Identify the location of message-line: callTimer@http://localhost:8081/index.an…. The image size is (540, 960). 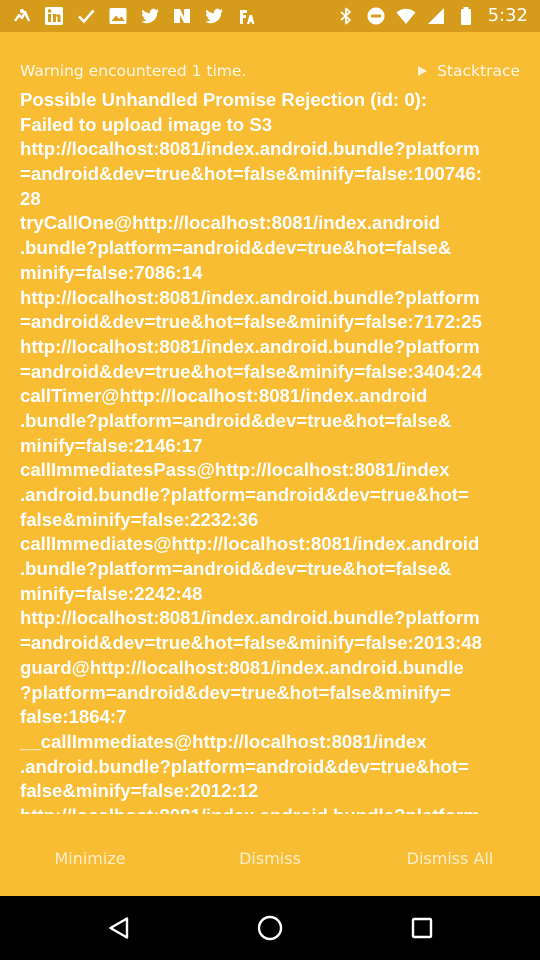
(224, 396).